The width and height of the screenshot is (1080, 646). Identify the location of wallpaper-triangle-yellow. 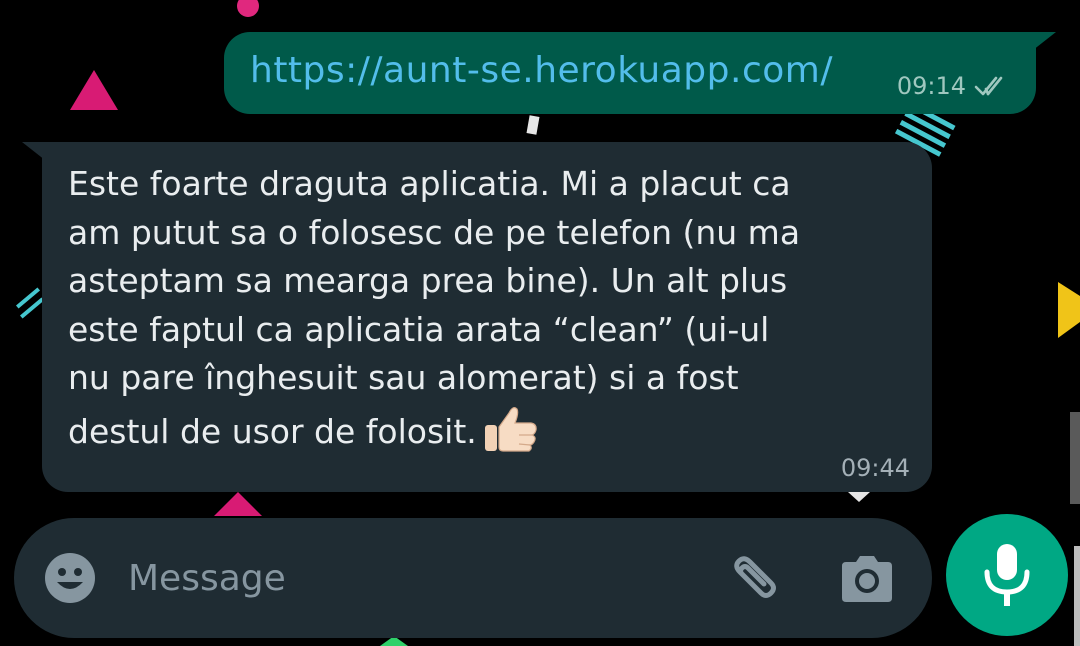
(1069, 310).